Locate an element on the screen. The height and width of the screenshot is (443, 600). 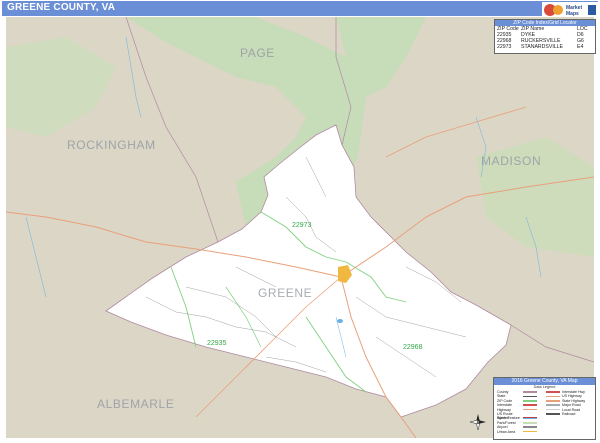
legend-item: Interstate Hwy is located at coordinates (565, 392).